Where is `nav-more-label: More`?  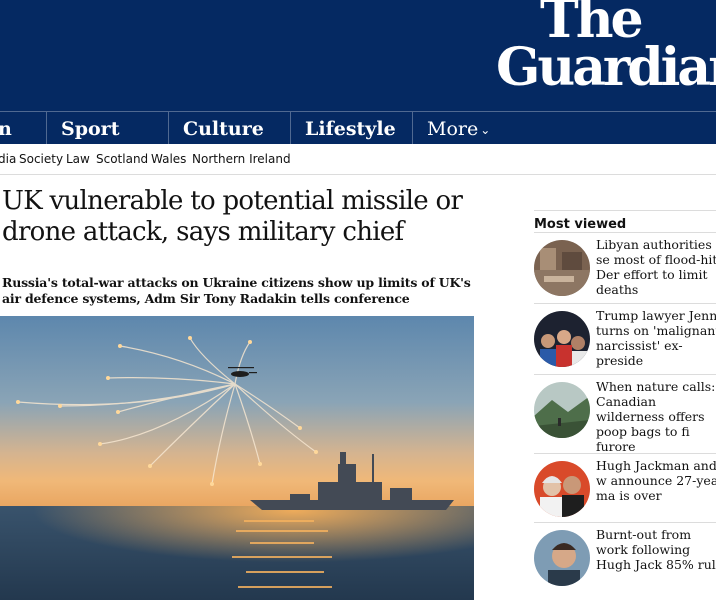
nav-more-label: More is located at coordinates (453, 129).